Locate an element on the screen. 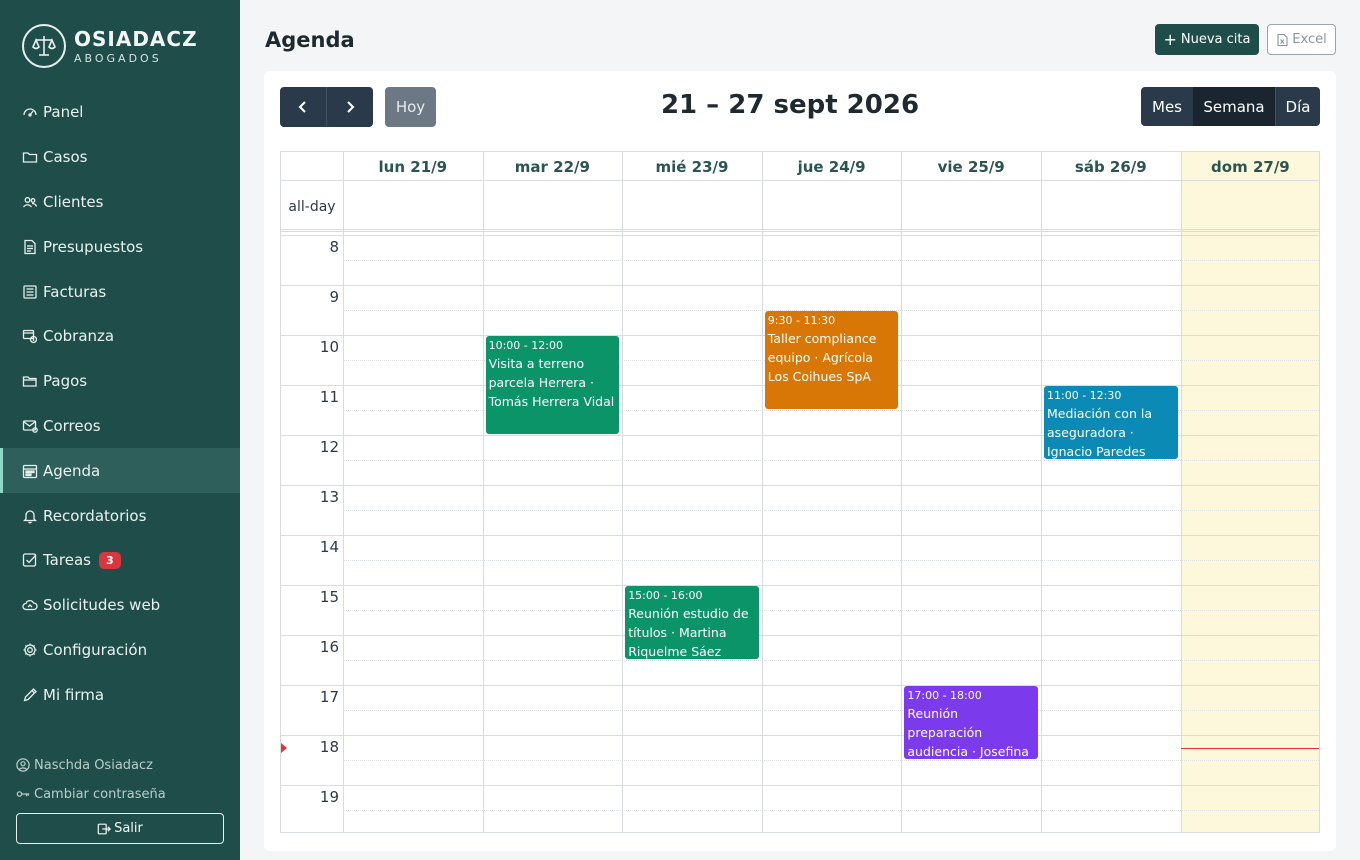 This screenshot has width=1360, height=860. people-icon is located at coordinates (30, 202).